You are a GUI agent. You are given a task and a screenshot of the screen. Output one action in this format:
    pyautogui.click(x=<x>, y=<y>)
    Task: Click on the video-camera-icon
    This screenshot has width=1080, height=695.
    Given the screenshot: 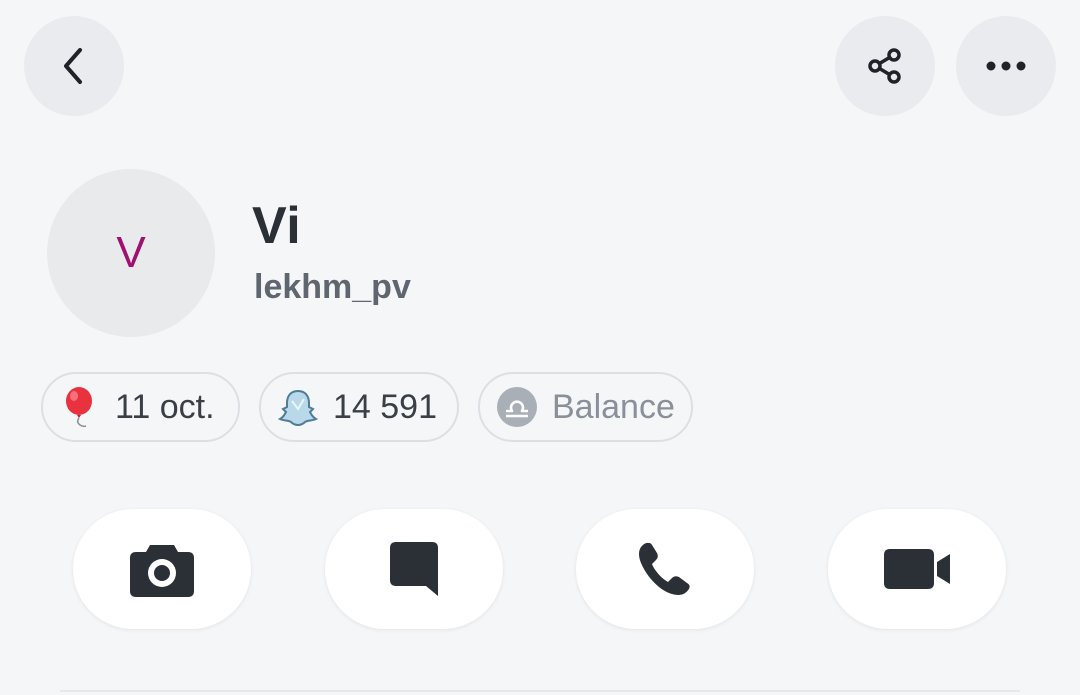 What is the action you would take?
    pyautogui.click(x=917, y=569)
    